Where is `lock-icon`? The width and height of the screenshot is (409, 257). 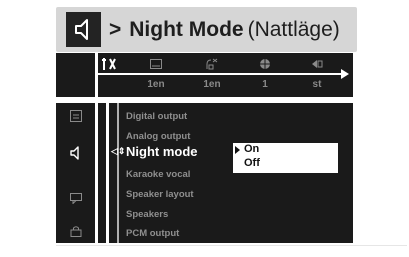
lock-icon is located at coordinates (76, 231).